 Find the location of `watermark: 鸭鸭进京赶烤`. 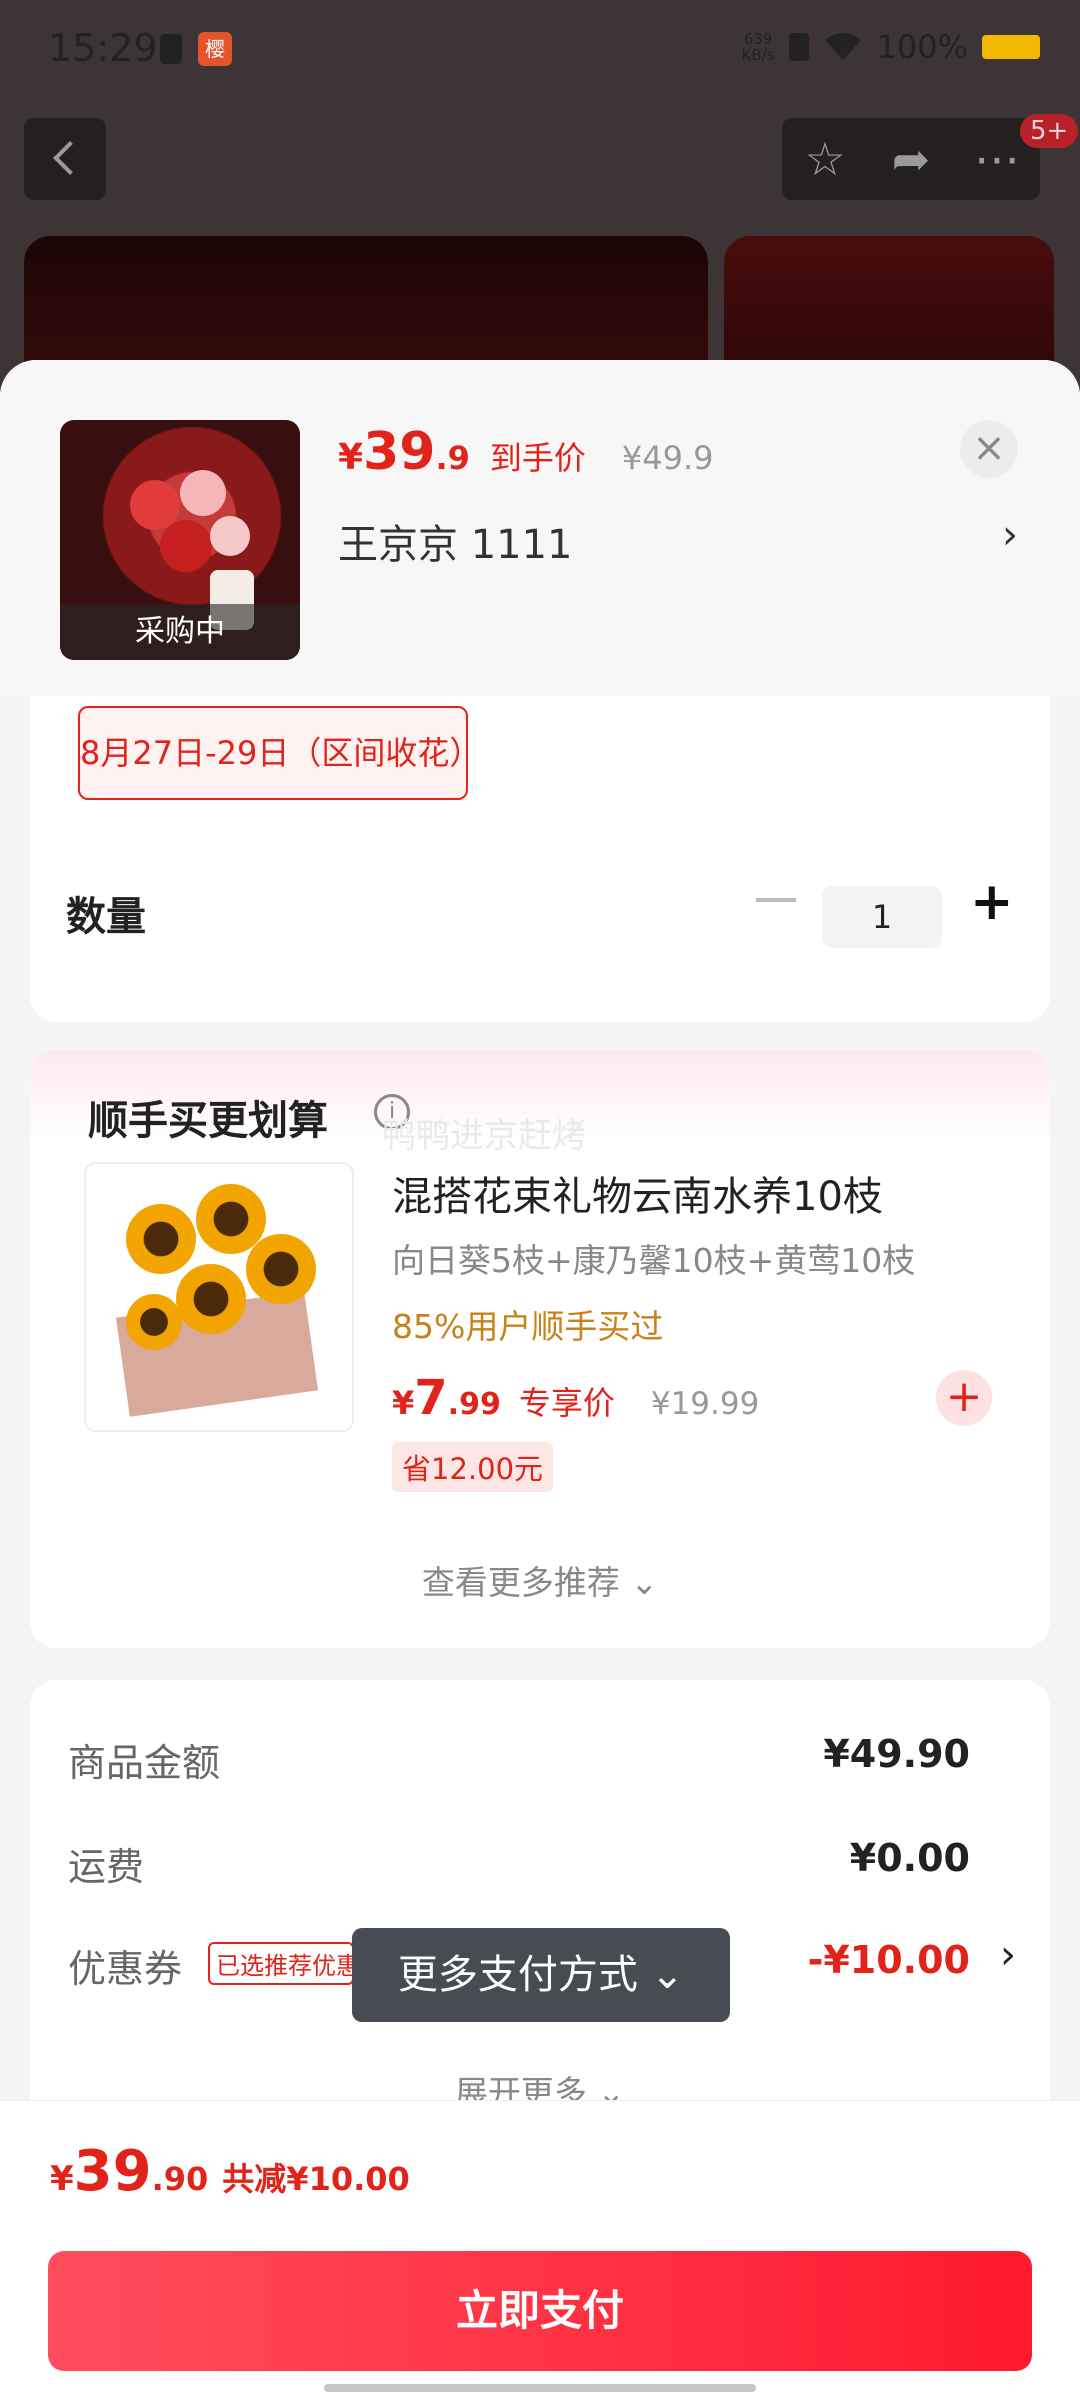

watermark: 鸭鸭进京赶烤 is located at coordinates (484, 1136).